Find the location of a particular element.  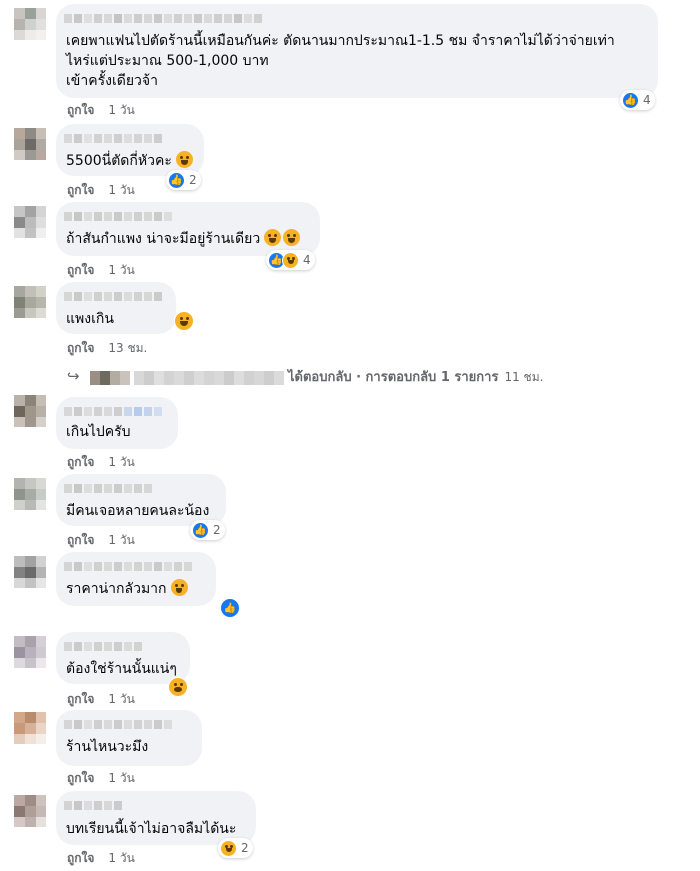

comment-text: เกินไปครับ is located at coordinates (98, 432).